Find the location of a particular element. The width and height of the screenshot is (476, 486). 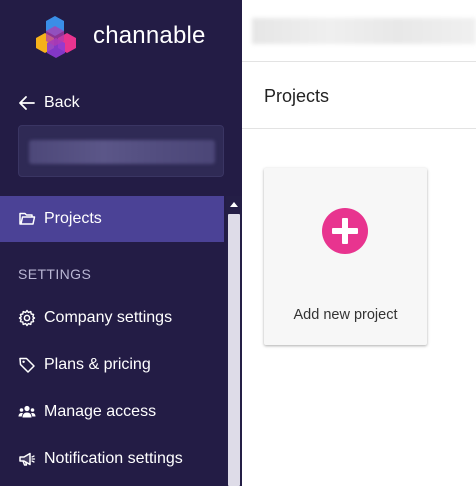

back-link: Back is located at coordinates (49, 103).